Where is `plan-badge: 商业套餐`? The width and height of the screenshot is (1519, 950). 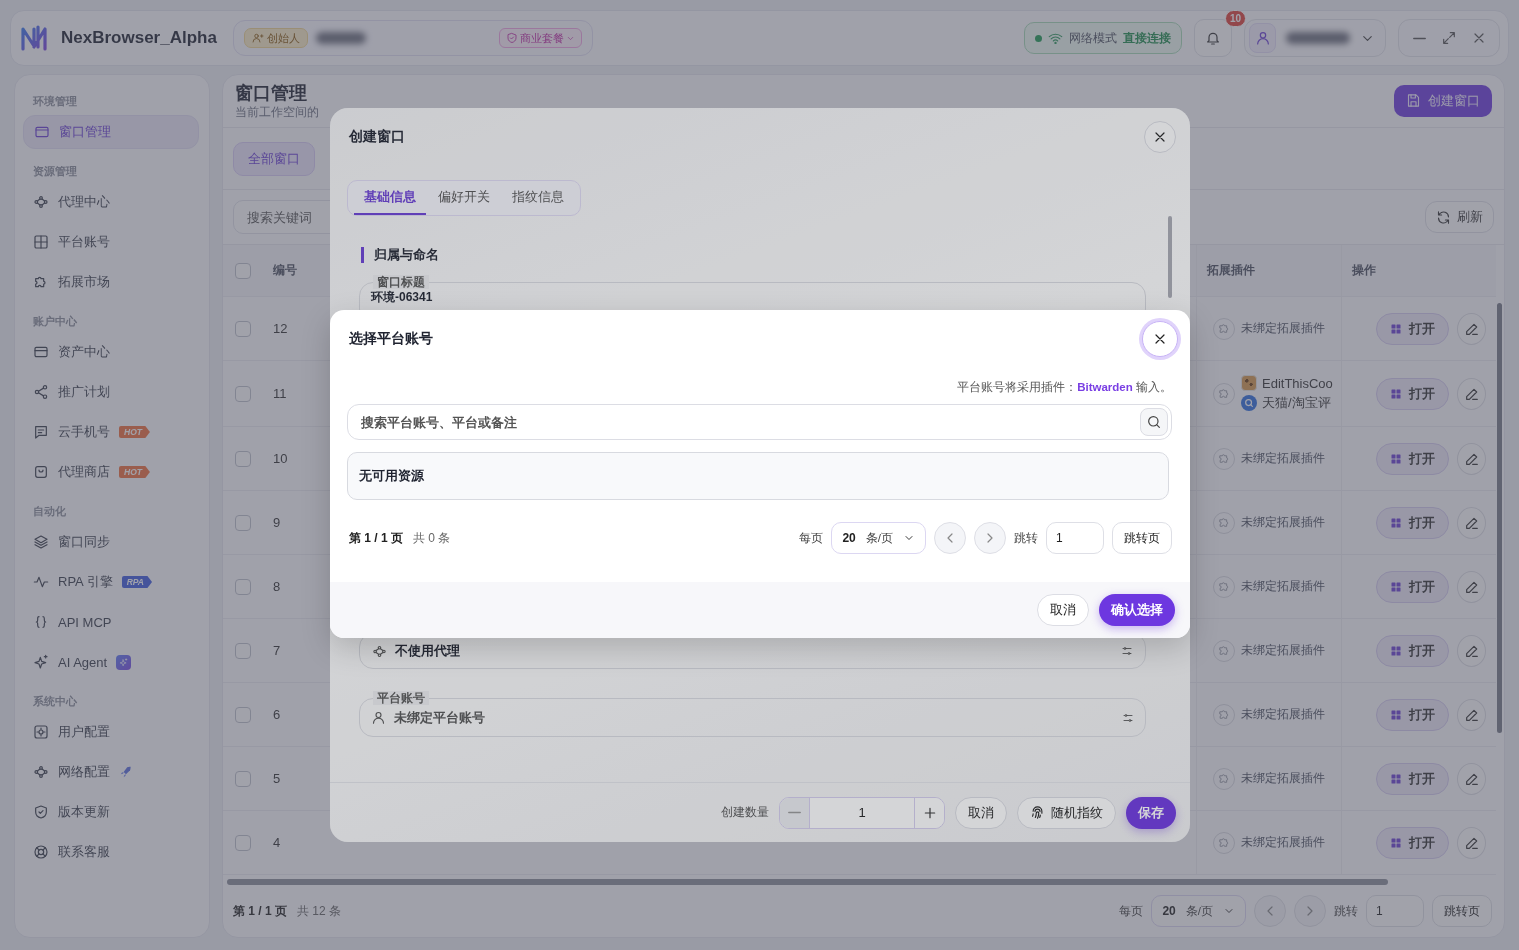 plan-badge: 商业套餐 is located at coordinates (540, 38).